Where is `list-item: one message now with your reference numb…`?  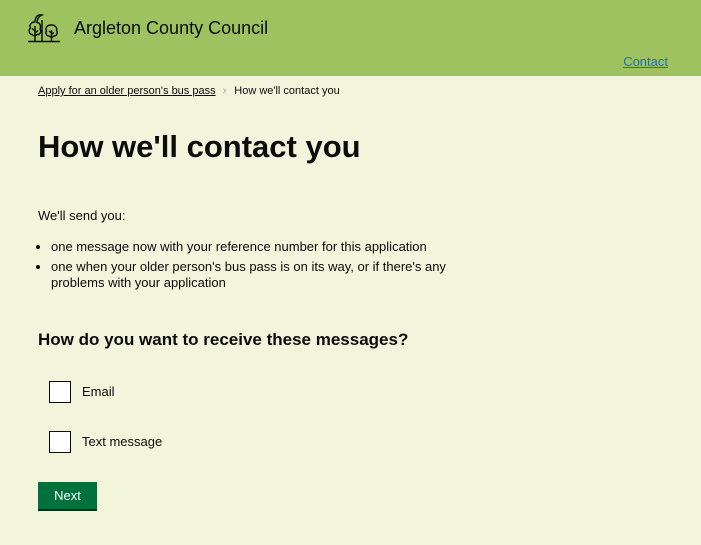 list-item: one message now with your reference numb… is located at coordinates (261, 247).